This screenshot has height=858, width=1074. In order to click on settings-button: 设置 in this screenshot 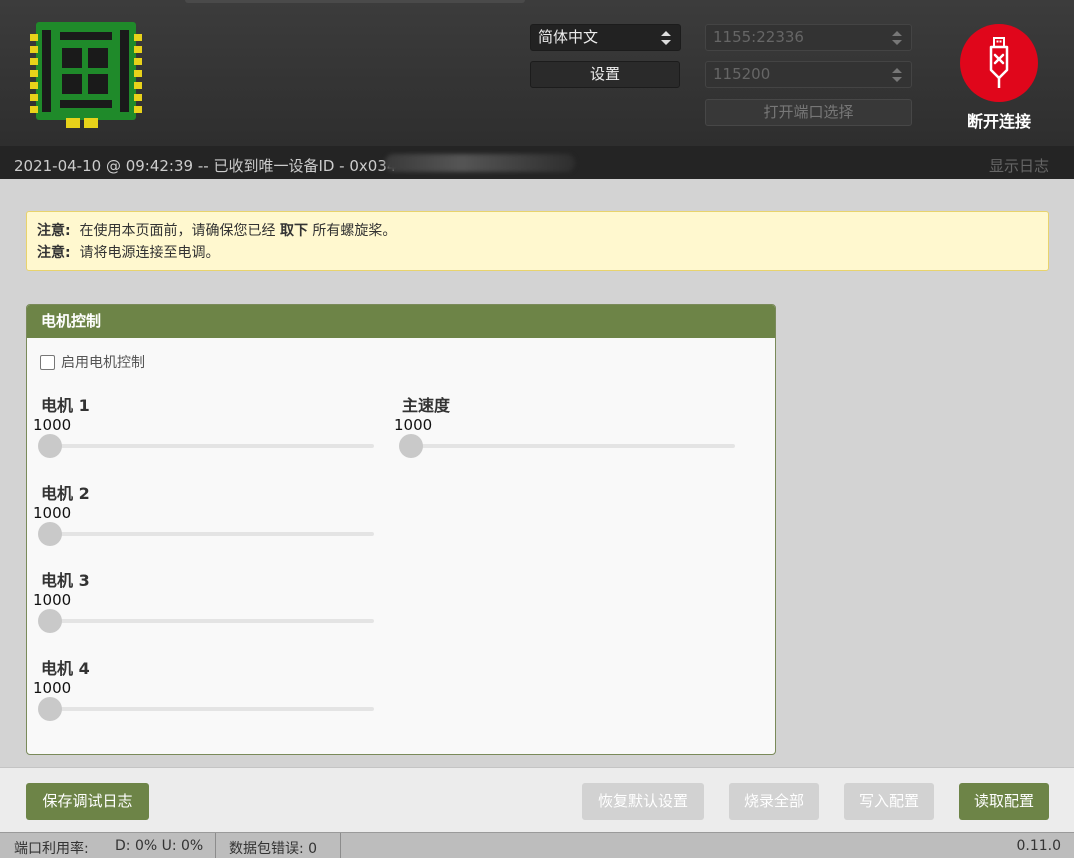, I will do `click(605, 74)`.